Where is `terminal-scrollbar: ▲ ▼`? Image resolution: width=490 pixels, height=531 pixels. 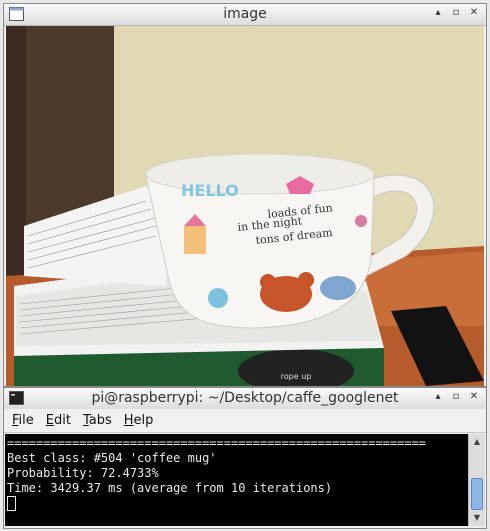 terminal-scrollbar: ▲ ▼ is located at coordinates (476, 480).